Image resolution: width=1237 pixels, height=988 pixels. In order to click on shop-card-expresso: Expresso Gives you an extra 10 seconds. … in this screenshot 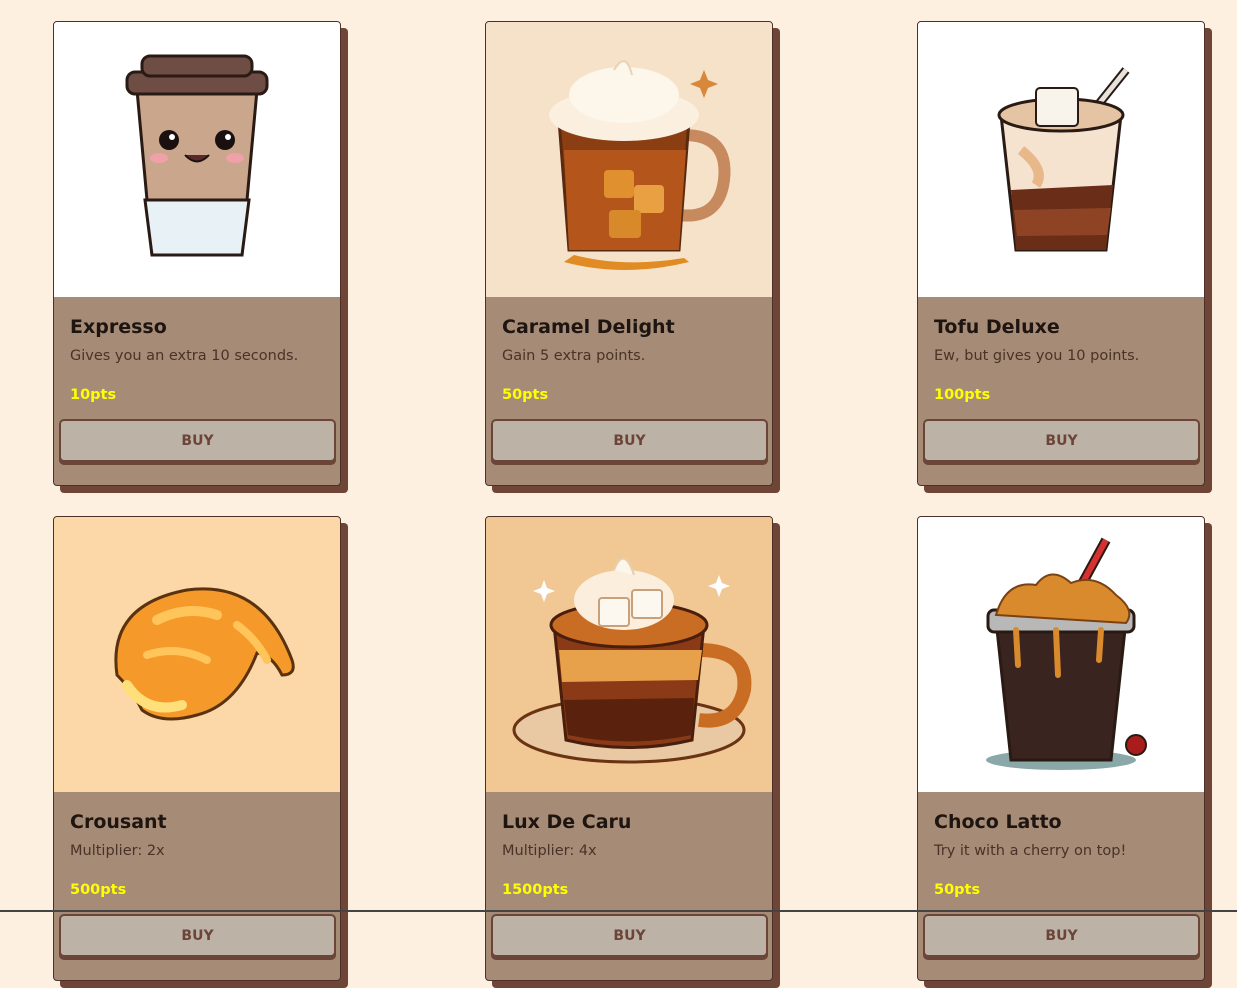, I will do `click(200, 257)`.